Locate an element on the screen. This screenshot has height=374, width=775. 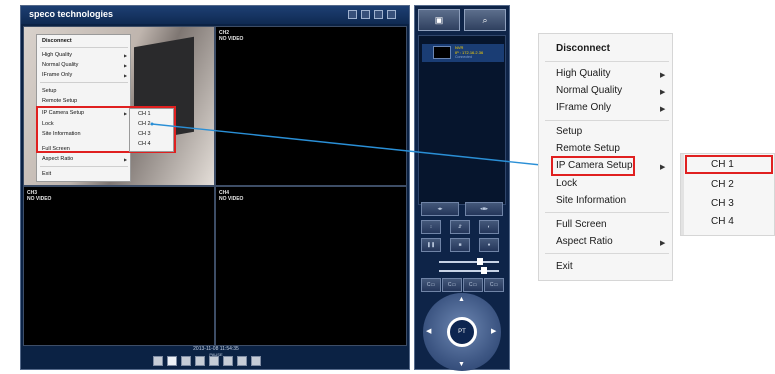
arrow-origin is located at coordinates (152, 124).